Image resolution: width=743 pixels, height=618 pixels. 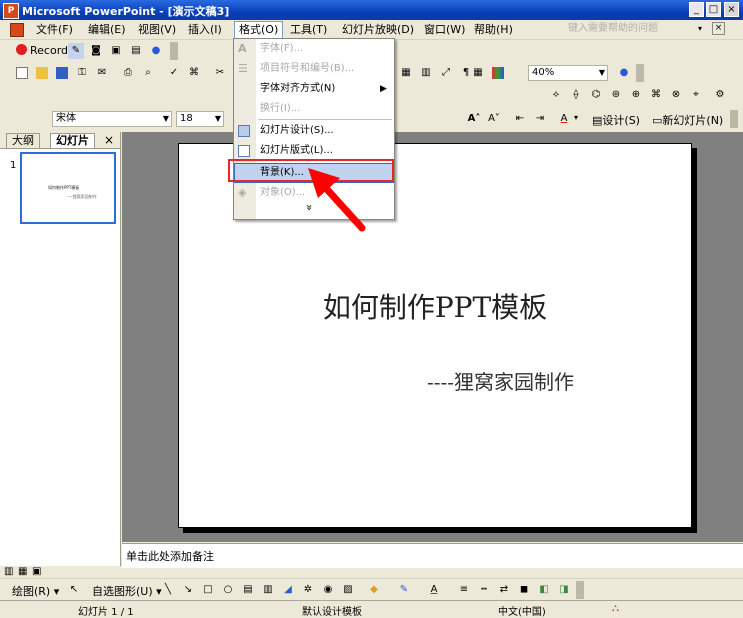 What do you see at coordinates (112, 119) in the screenshot?
I see `font-name-select: 宋体 ▼` at bounding box center [112, 119].